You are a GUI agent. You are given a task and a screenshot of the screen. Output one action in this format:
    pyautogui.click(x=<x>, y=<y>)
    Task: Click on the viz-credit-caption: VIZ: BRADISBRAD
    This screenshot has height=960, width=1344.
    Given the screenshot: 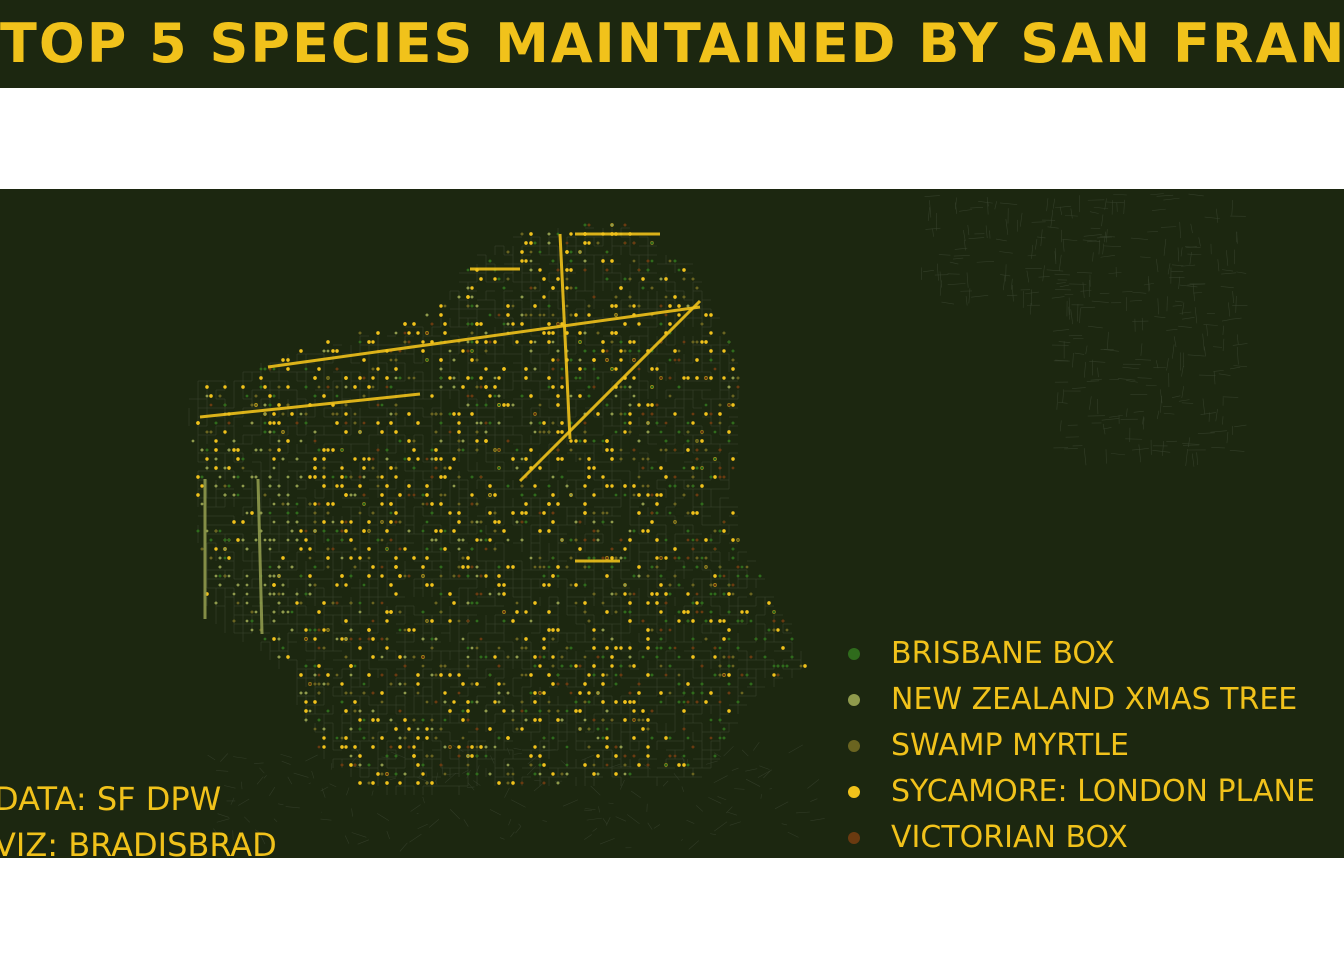 What is the action you would take?
    pyautogui.click(x=138, y=842)
    